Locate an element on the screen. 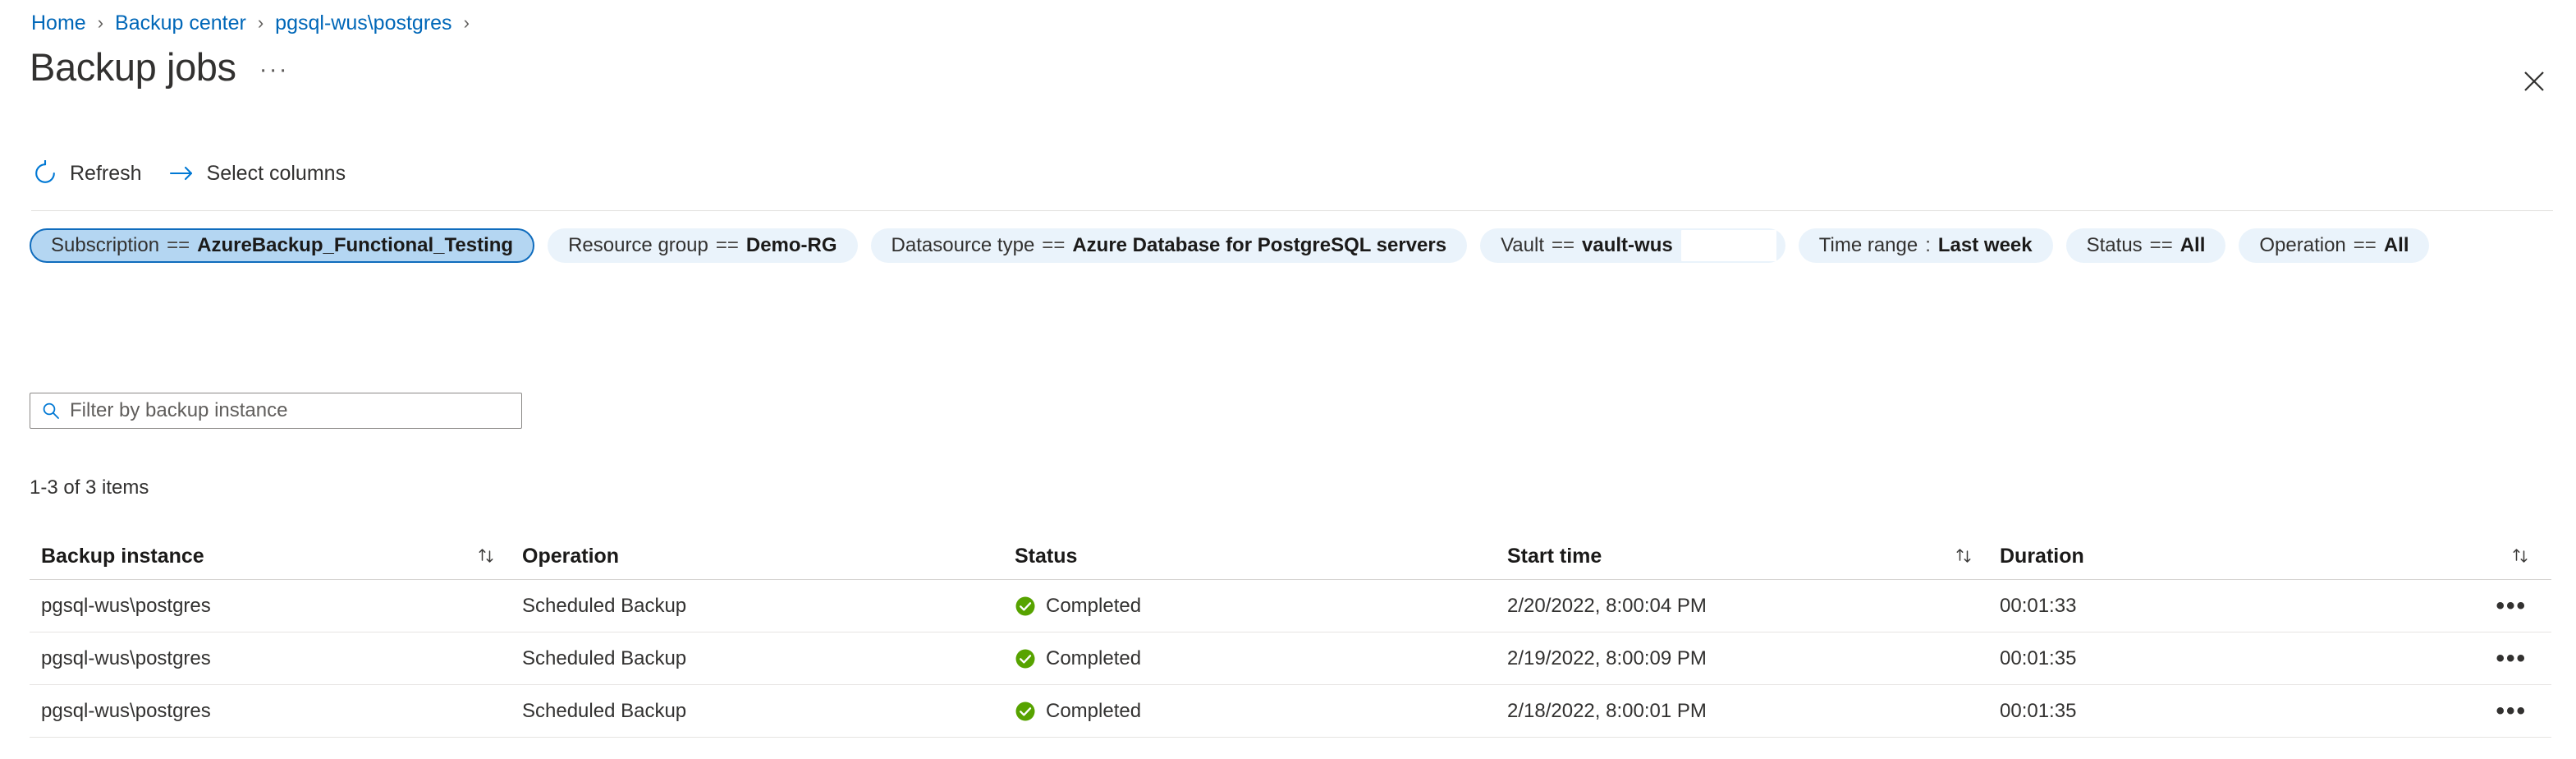  filter-value: vault-wus is located at coordinates (1627, 245).